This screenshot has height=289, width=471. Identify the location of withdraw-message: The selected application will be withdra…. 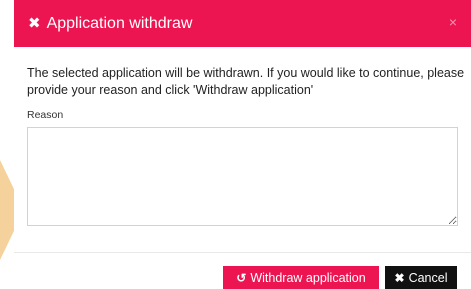
(246, 81).